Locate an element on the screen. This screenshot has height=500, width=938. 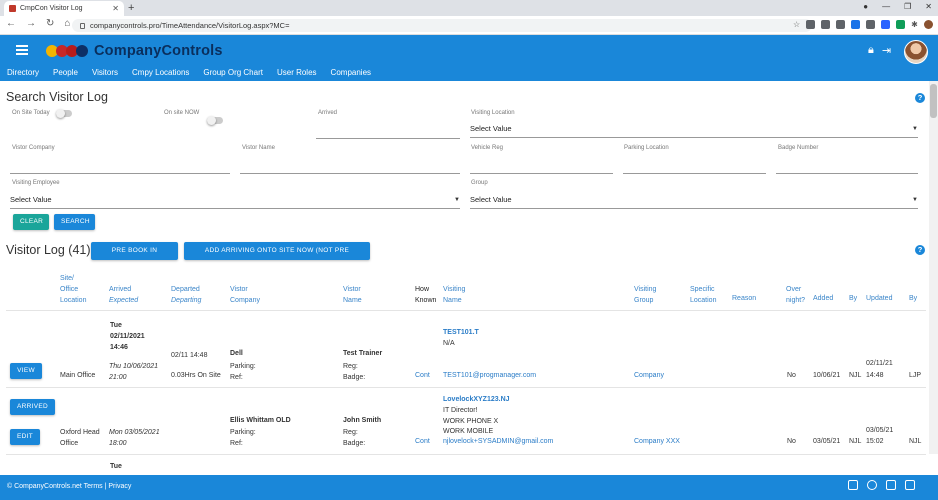
overnight: No is located at coordinates (791, 375).